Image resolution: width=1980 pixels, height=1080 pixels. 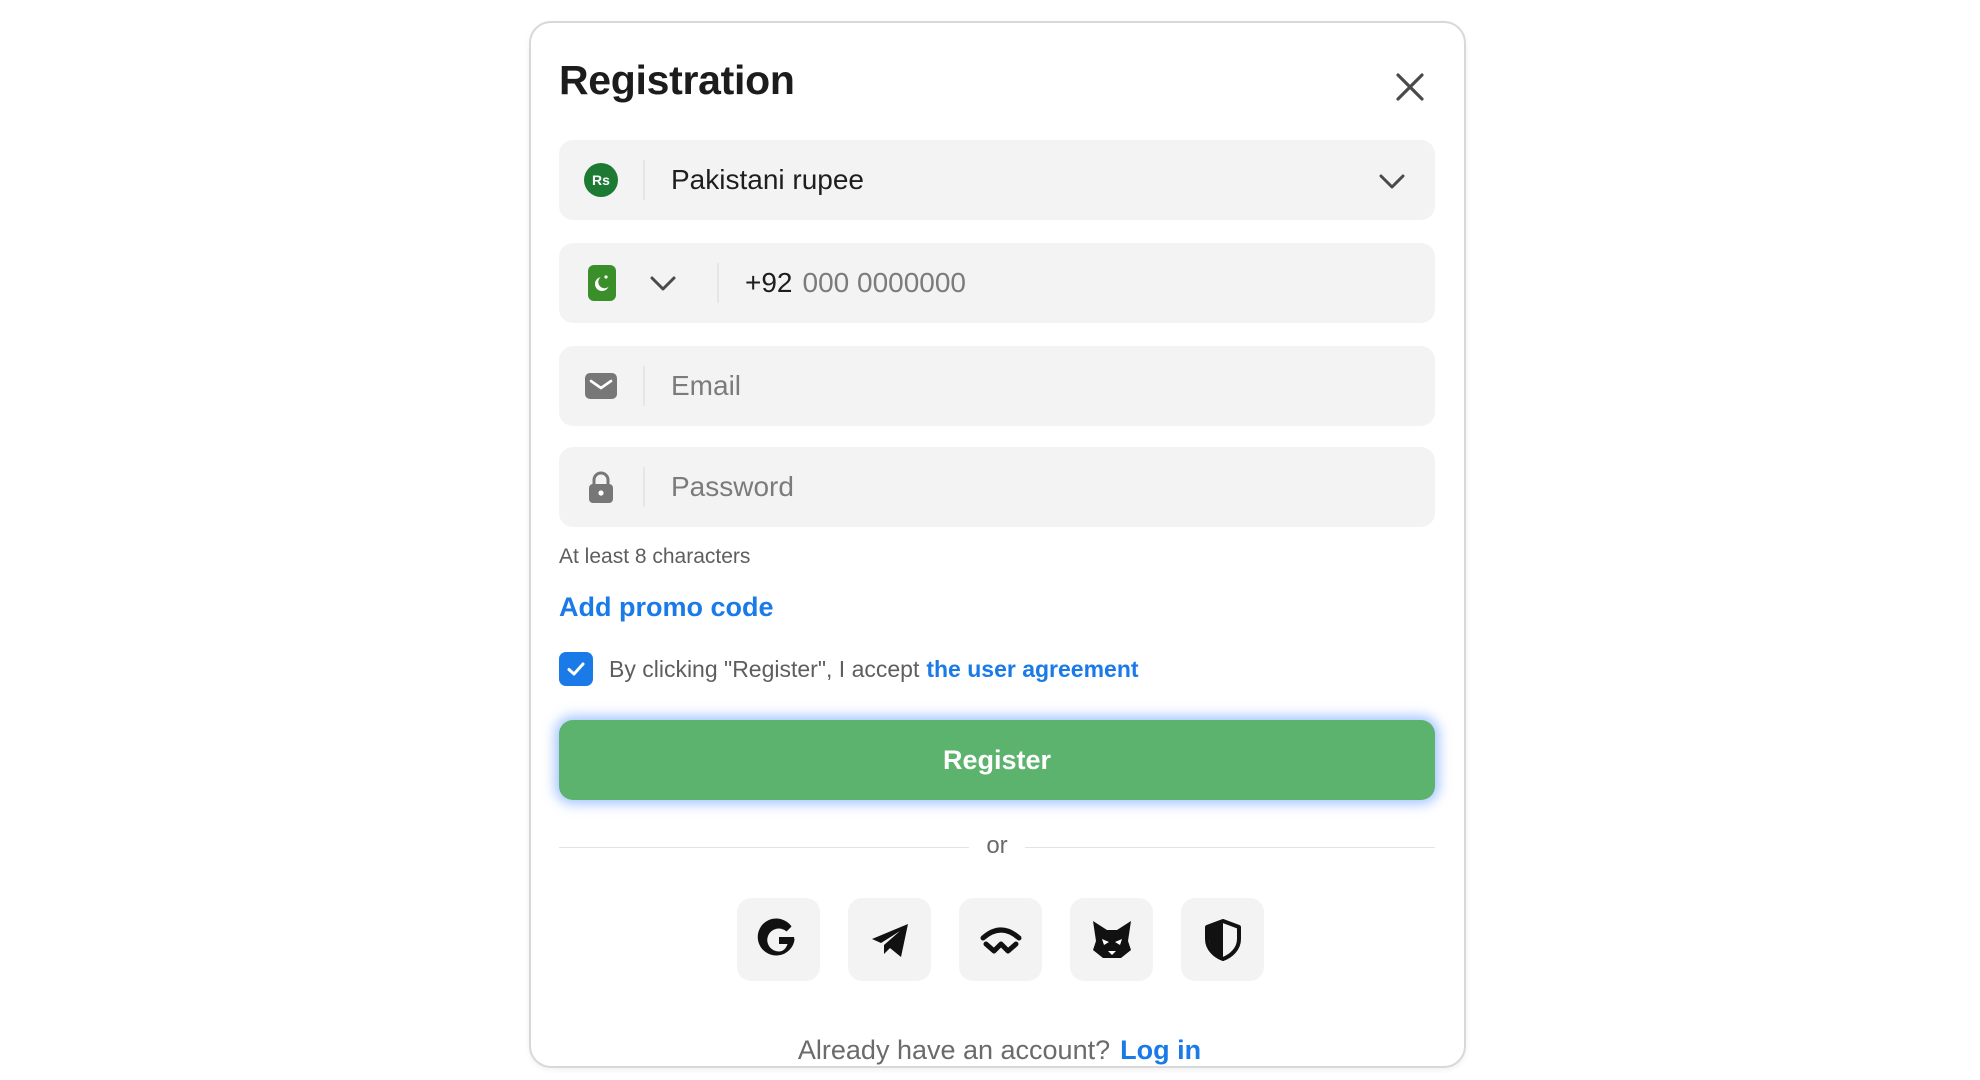 What do you see at coordinates (1072, 283) in the screenshot?
I see `phone-input` at bounding box center [1072, 283].